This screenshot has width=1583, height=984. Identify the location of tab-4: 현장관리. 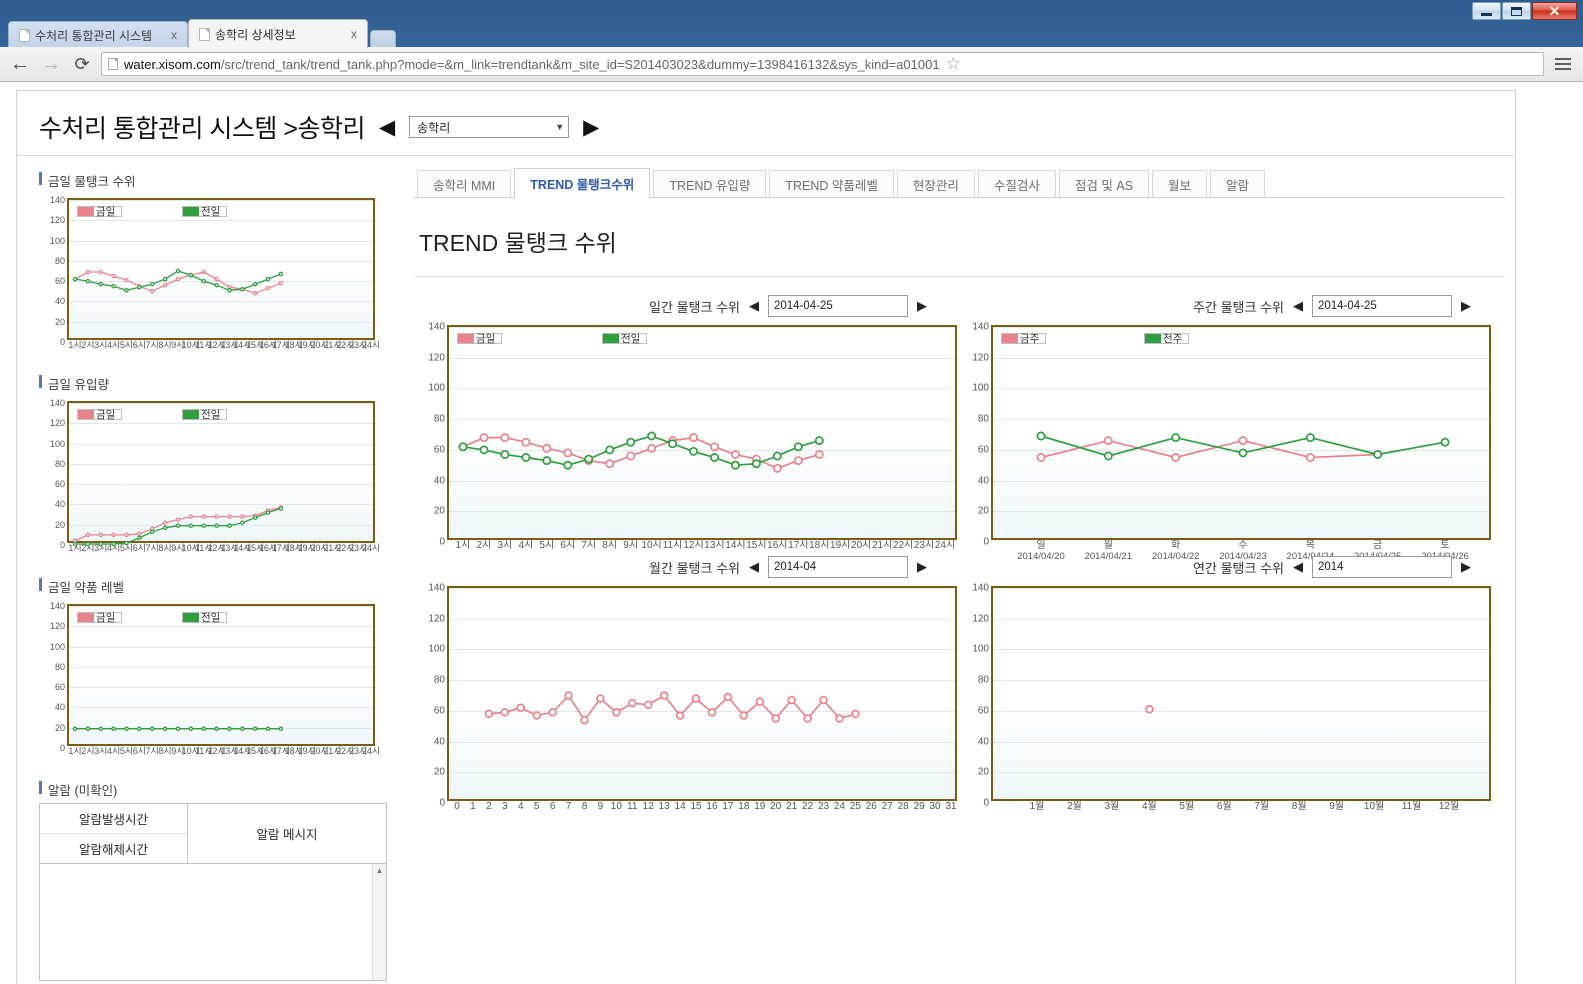
(935, 183).